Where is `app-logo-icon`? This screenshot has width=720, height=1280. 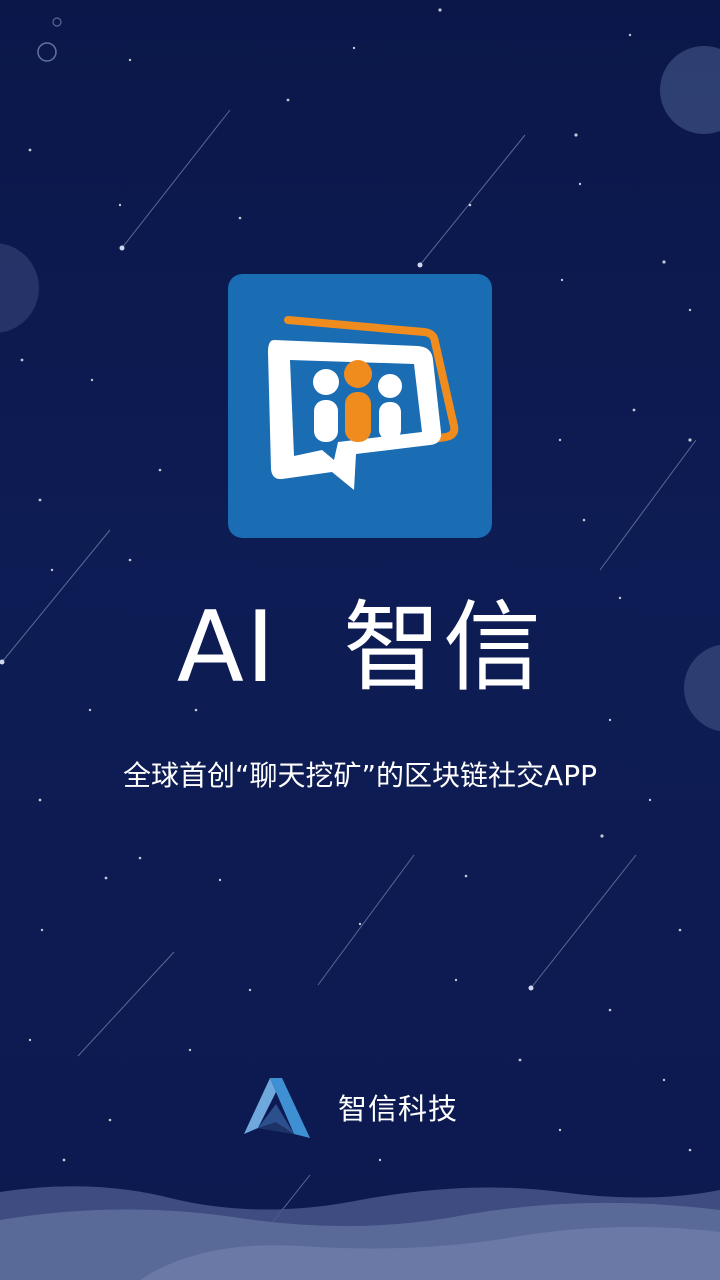 app-logo-icon is located at coordinates (360, 406).